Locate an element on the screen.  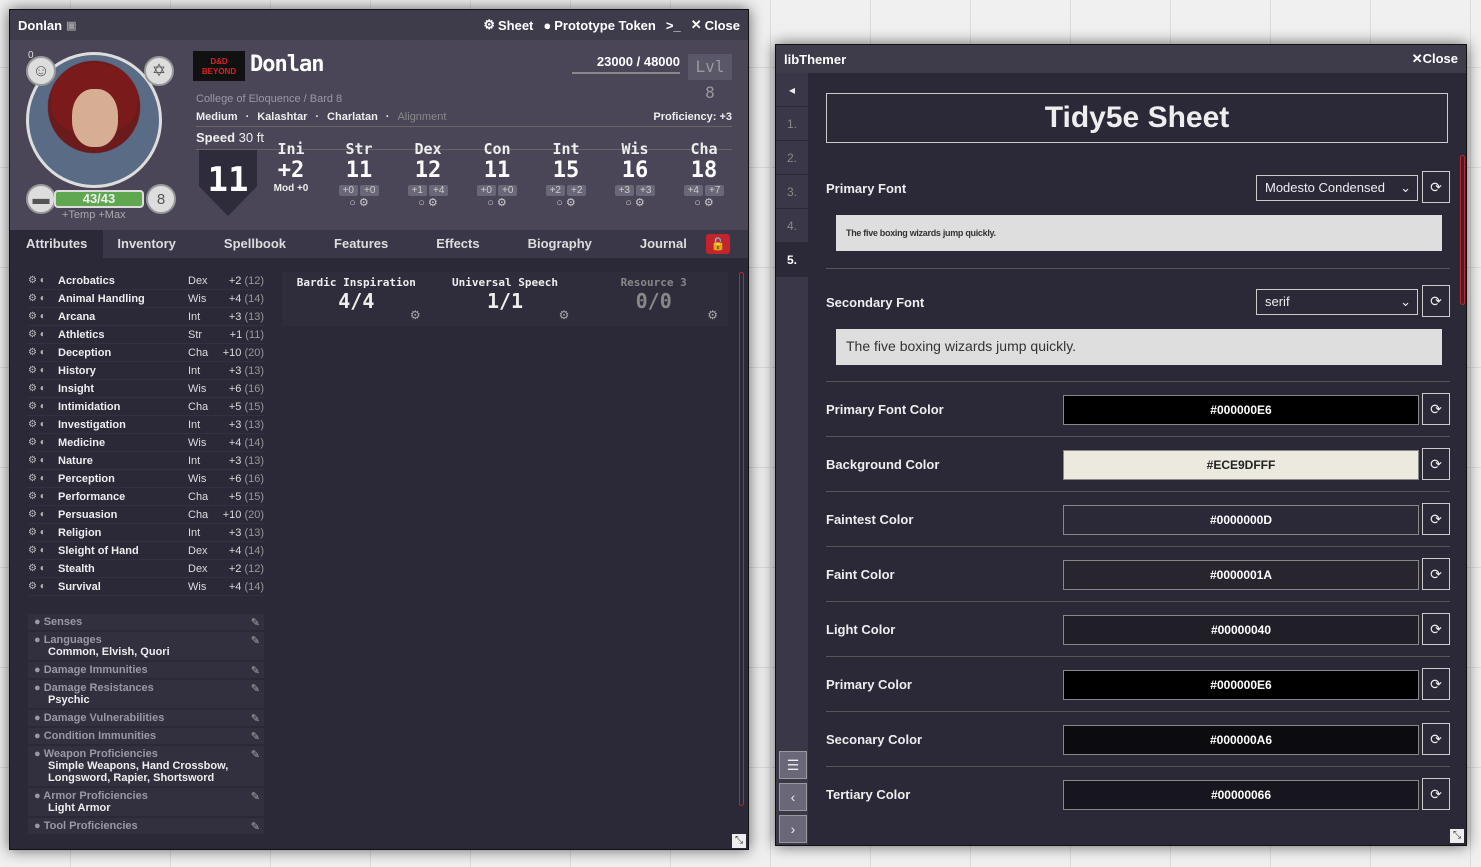
skill-name: History is located at coordinates (123, 371).